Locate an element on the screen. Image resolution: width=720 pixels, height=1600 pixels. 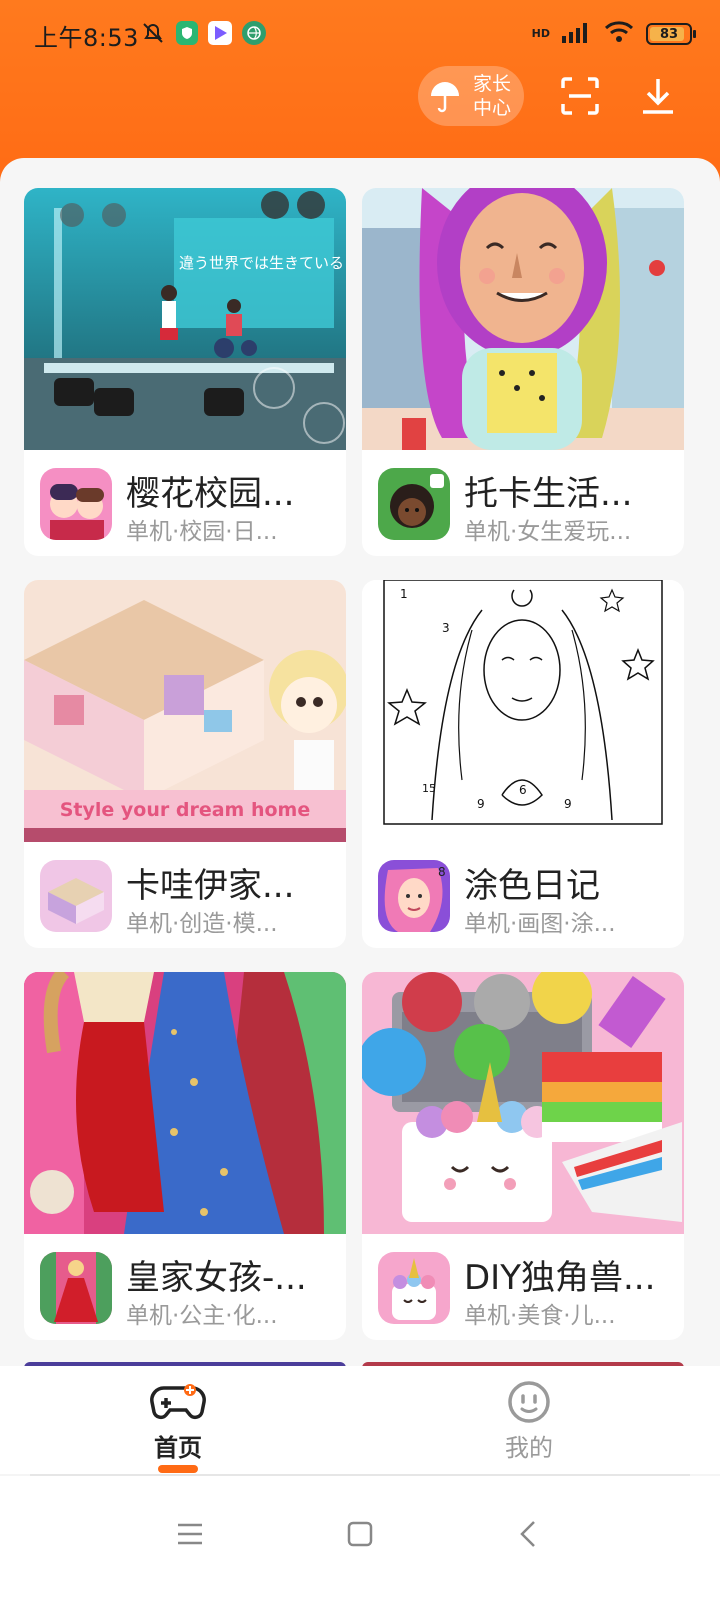
back-chevron-icon is located at coordinates (528, 1534).